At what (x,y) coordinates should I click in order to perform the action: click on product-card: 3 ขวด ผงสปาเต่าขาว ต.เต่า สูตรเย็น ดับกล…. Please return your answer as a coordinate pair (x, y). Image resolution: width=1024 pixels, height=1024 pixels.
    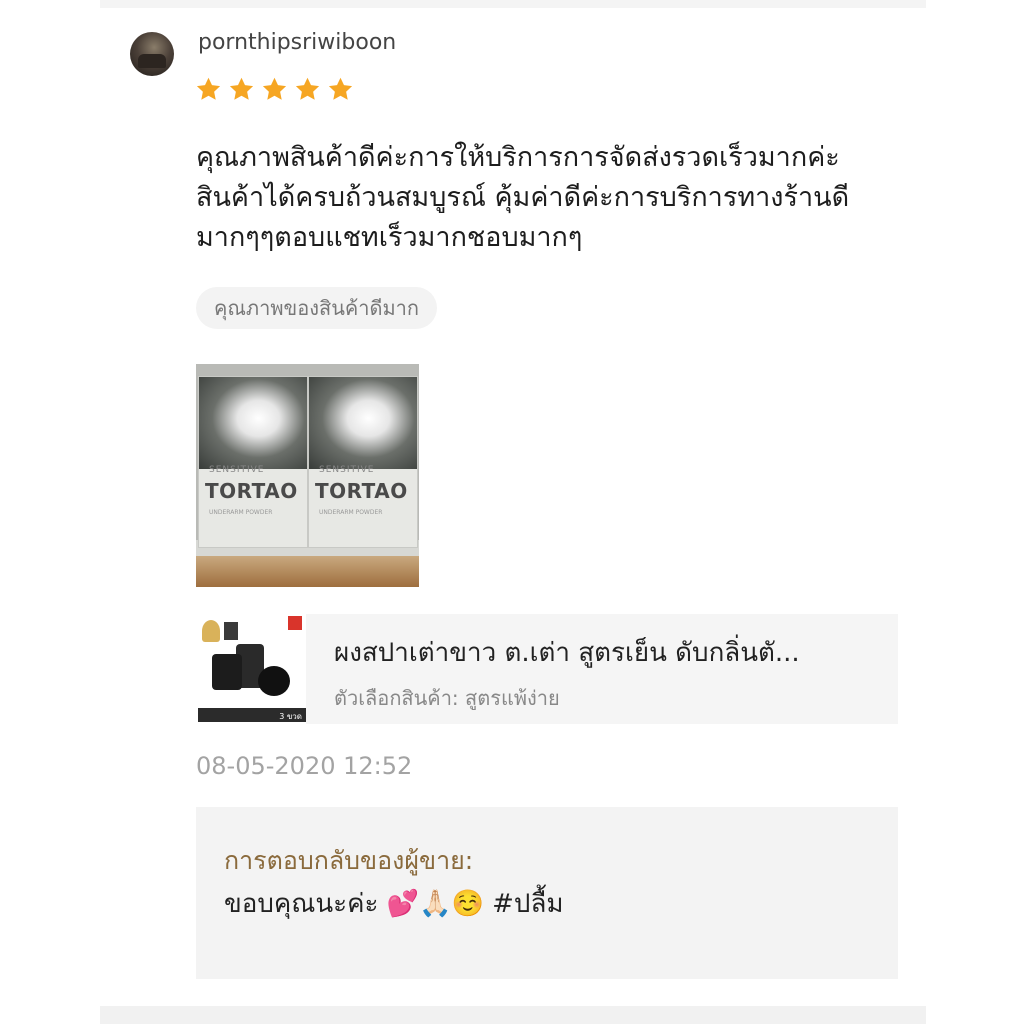
    Looking at the image, I should click on (547, 669).